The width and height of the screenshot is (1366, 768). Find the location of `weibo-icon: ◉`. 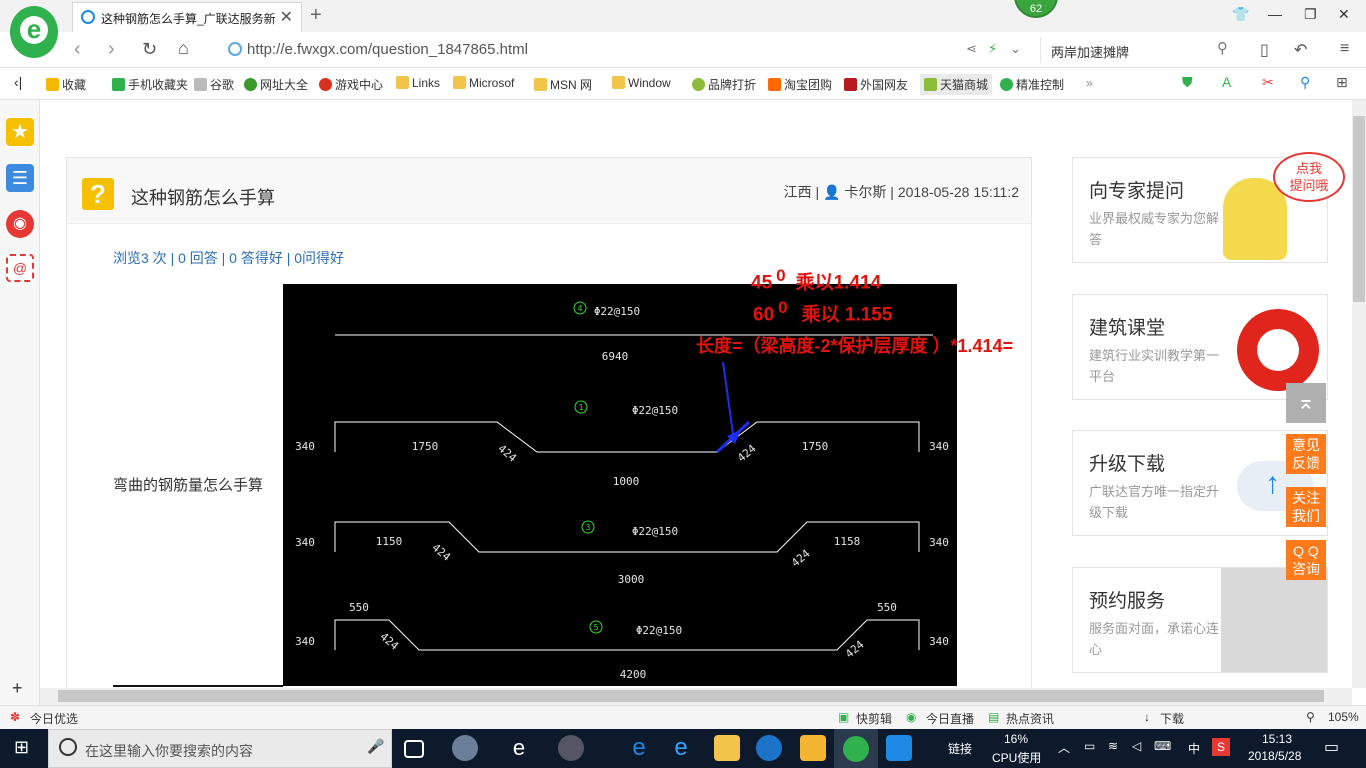

weibo-icon: ◉ is located at coordinates (20, 224).